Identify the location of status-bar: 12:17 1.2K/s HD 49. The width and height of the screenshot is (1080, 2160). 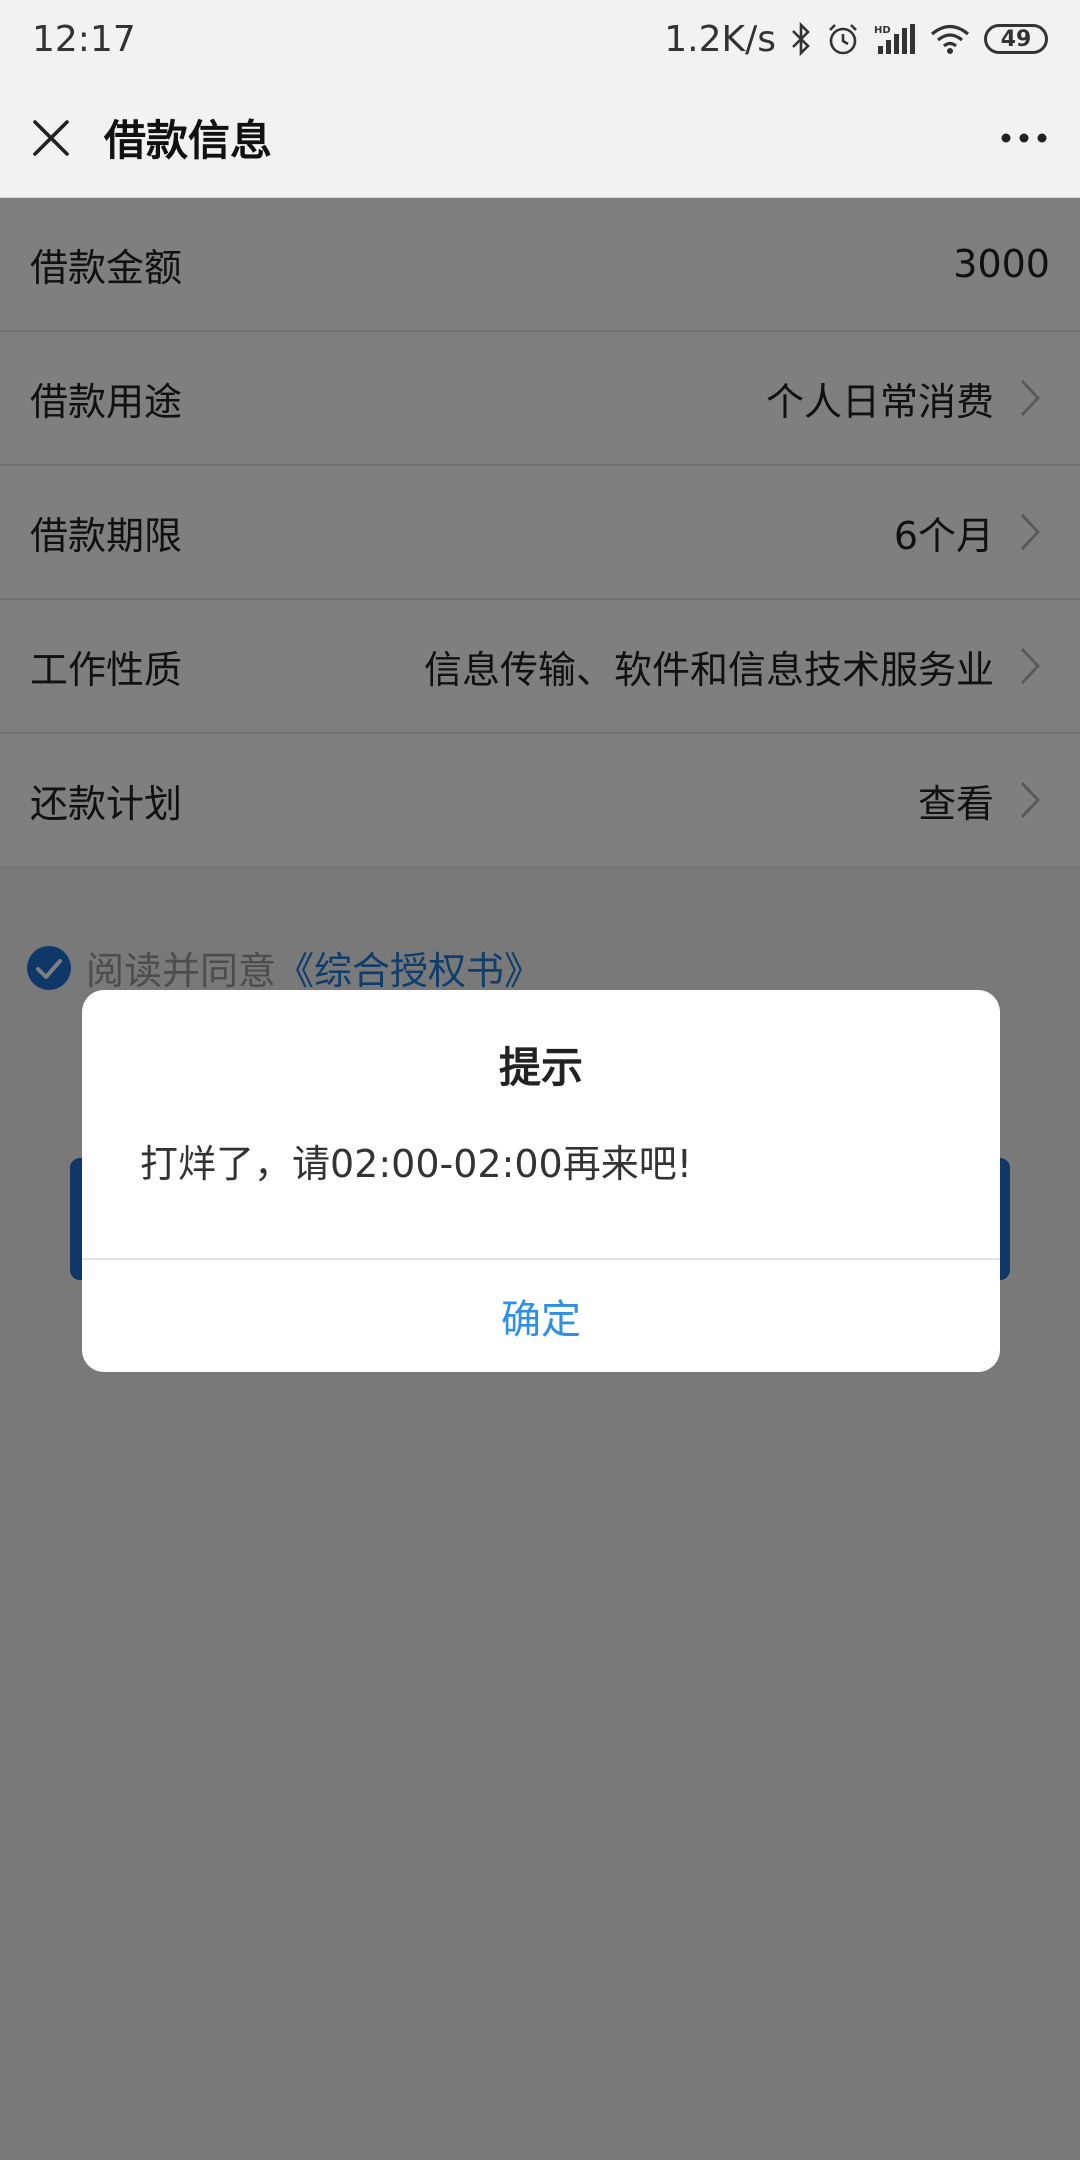
(540, 39).